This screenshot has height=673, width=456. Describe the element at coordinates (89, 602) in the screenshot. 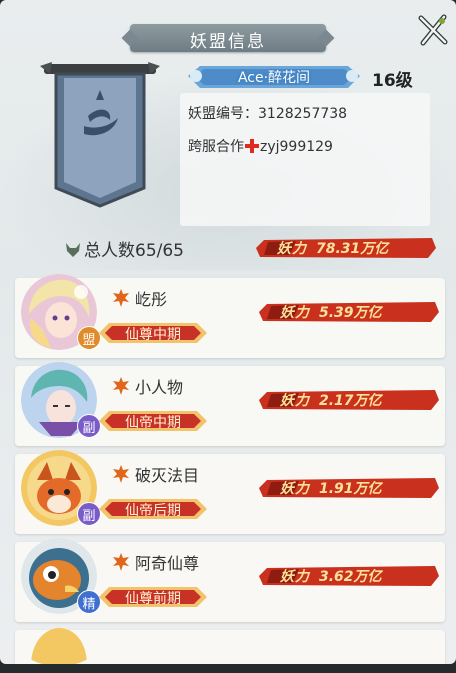

I see `role-badge: 精` at that location.